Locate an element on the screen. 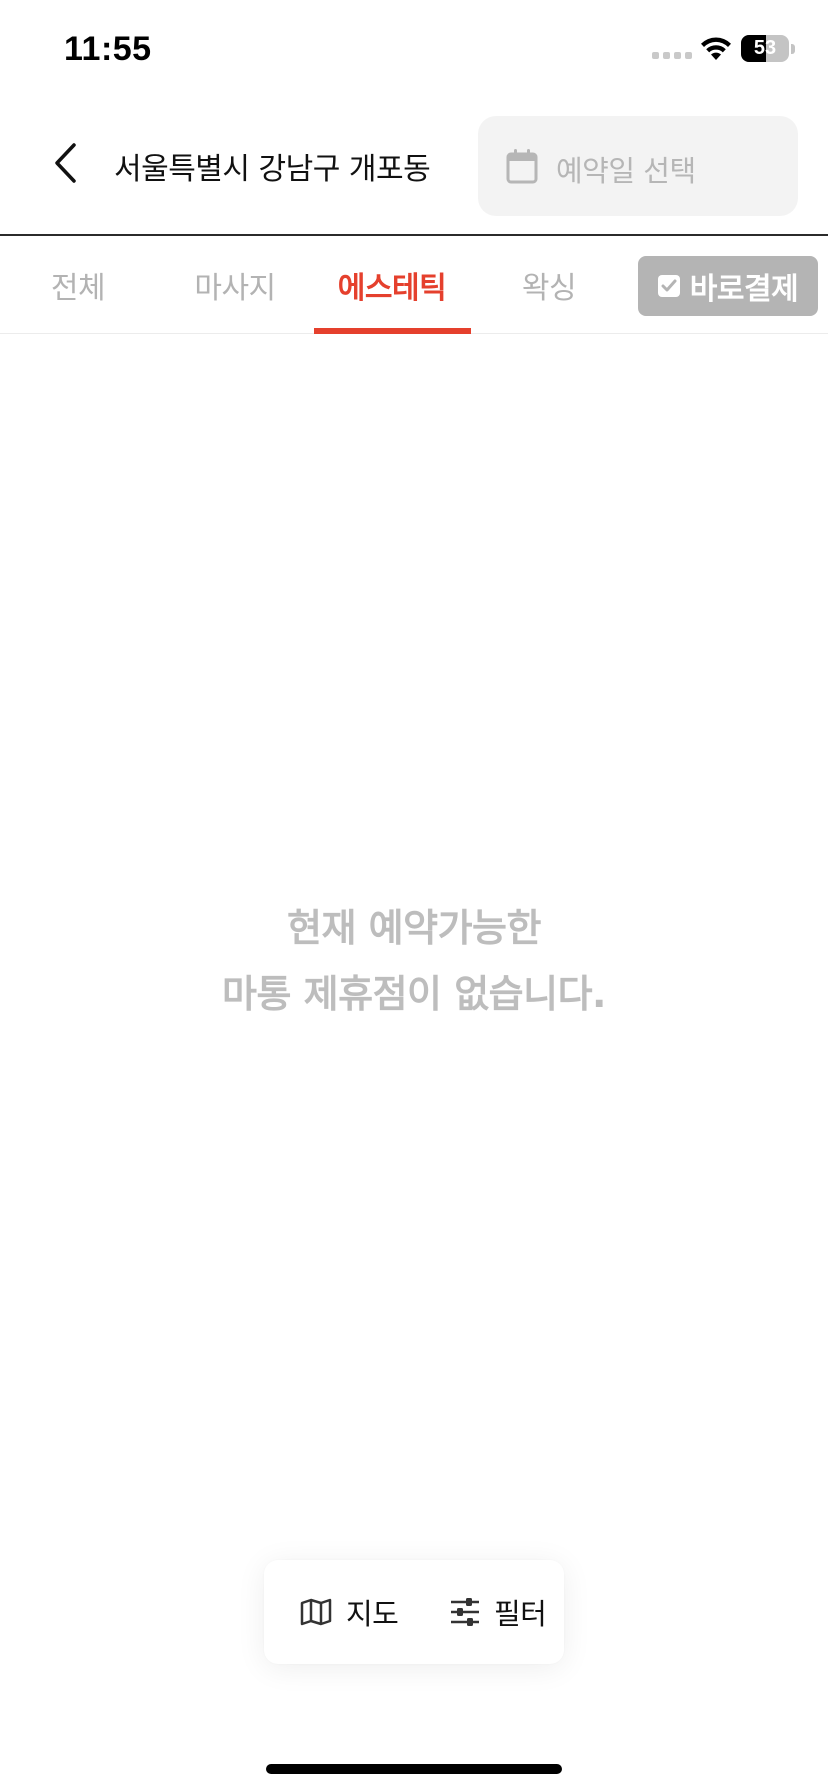  tab-esthetic: 에스테틱 is located at coordinates (392, 285).